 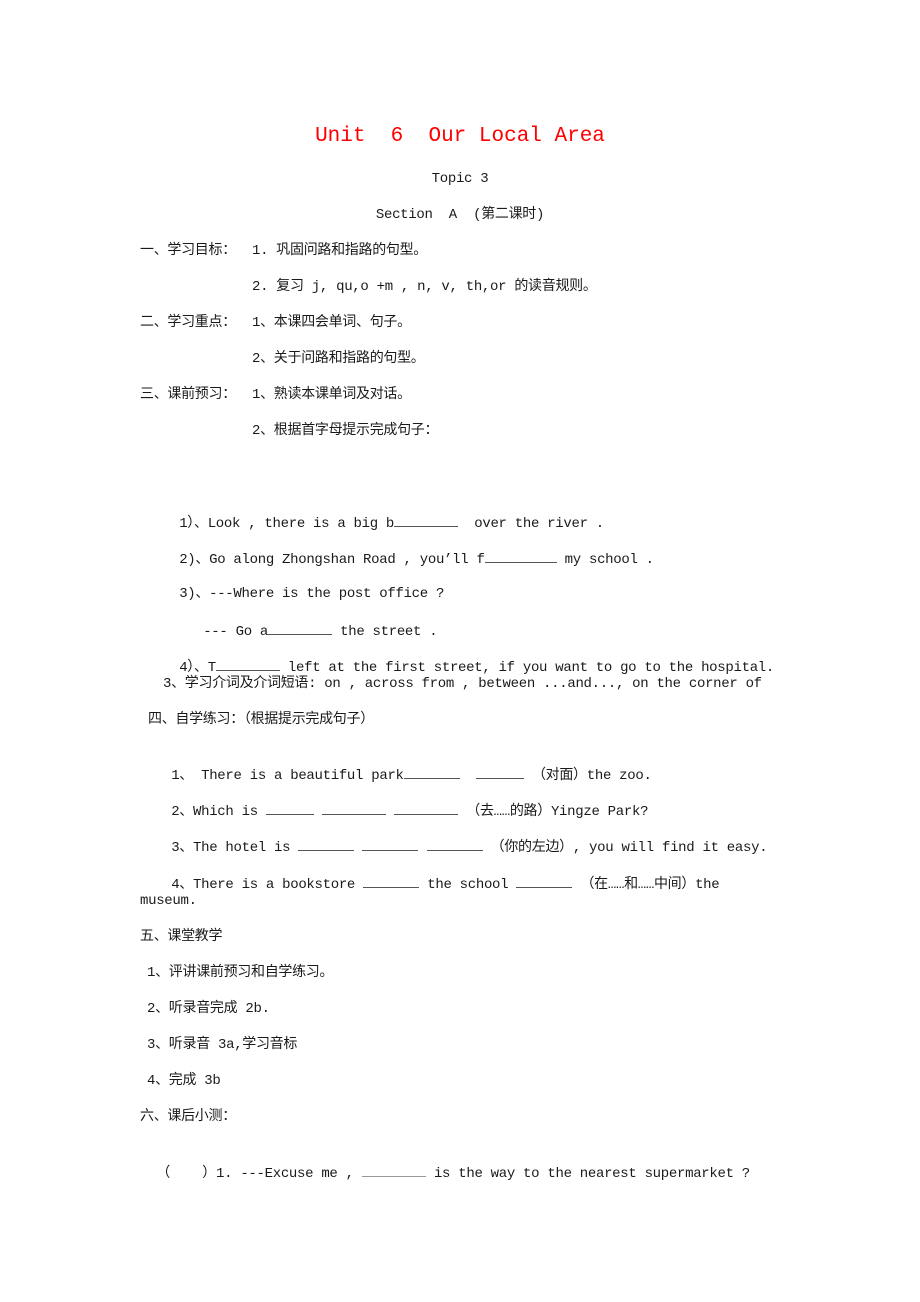 I want to click on sentence-text: 2)、Go along Zhongshan Road , you’ll f, so click(x=332, y=560).